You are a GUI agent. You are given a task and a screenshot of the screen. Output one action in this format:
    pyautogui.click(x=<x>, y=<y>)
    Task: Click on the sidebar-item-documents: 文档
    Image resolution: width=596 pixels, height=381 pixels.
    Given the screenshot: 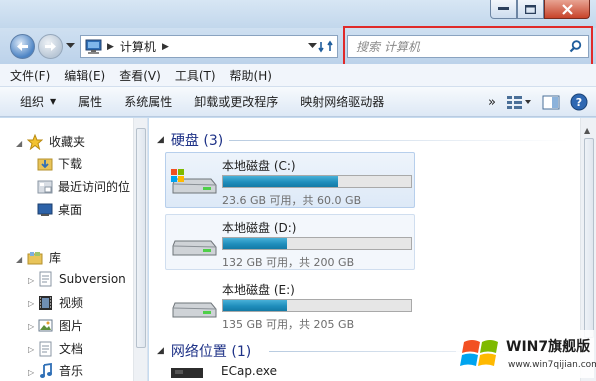 What is the action you would take?
    pyautogui.click(x=60, y=348)
    